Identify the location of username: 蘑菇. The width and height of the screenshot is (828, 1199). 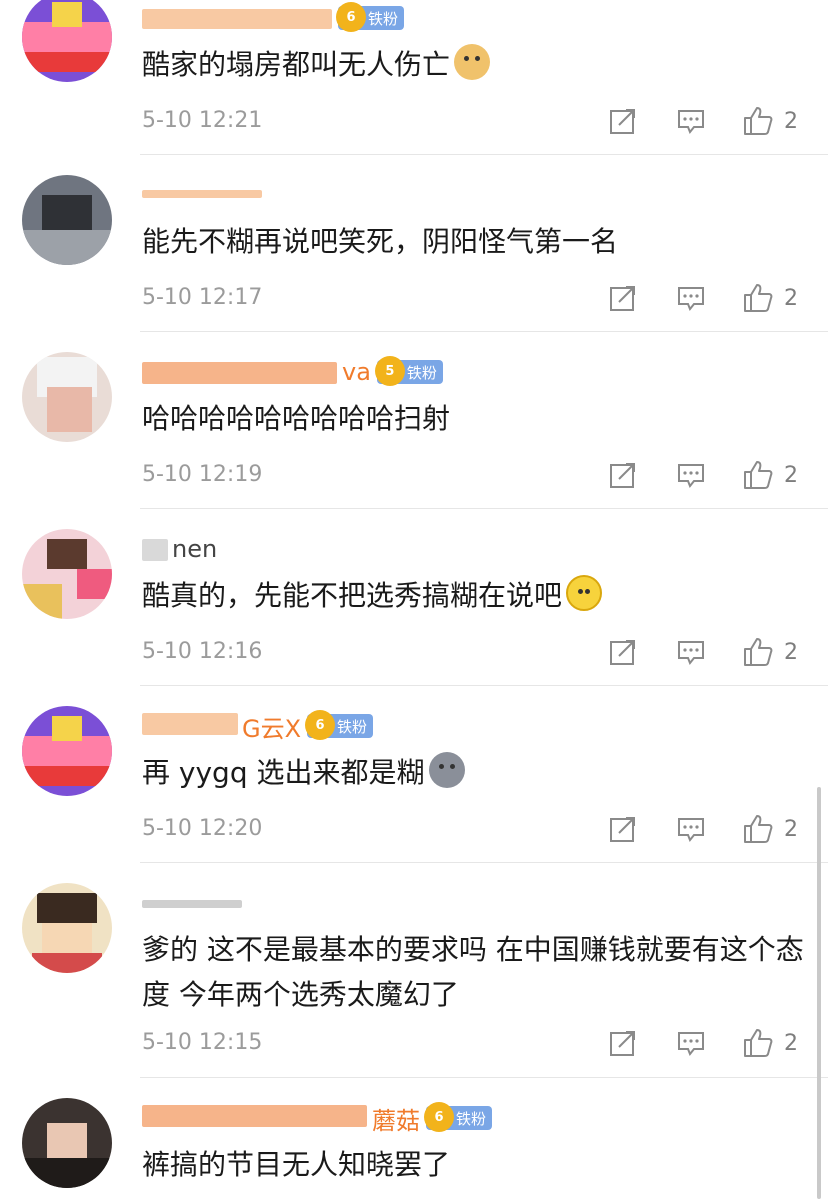
(281, 1118).